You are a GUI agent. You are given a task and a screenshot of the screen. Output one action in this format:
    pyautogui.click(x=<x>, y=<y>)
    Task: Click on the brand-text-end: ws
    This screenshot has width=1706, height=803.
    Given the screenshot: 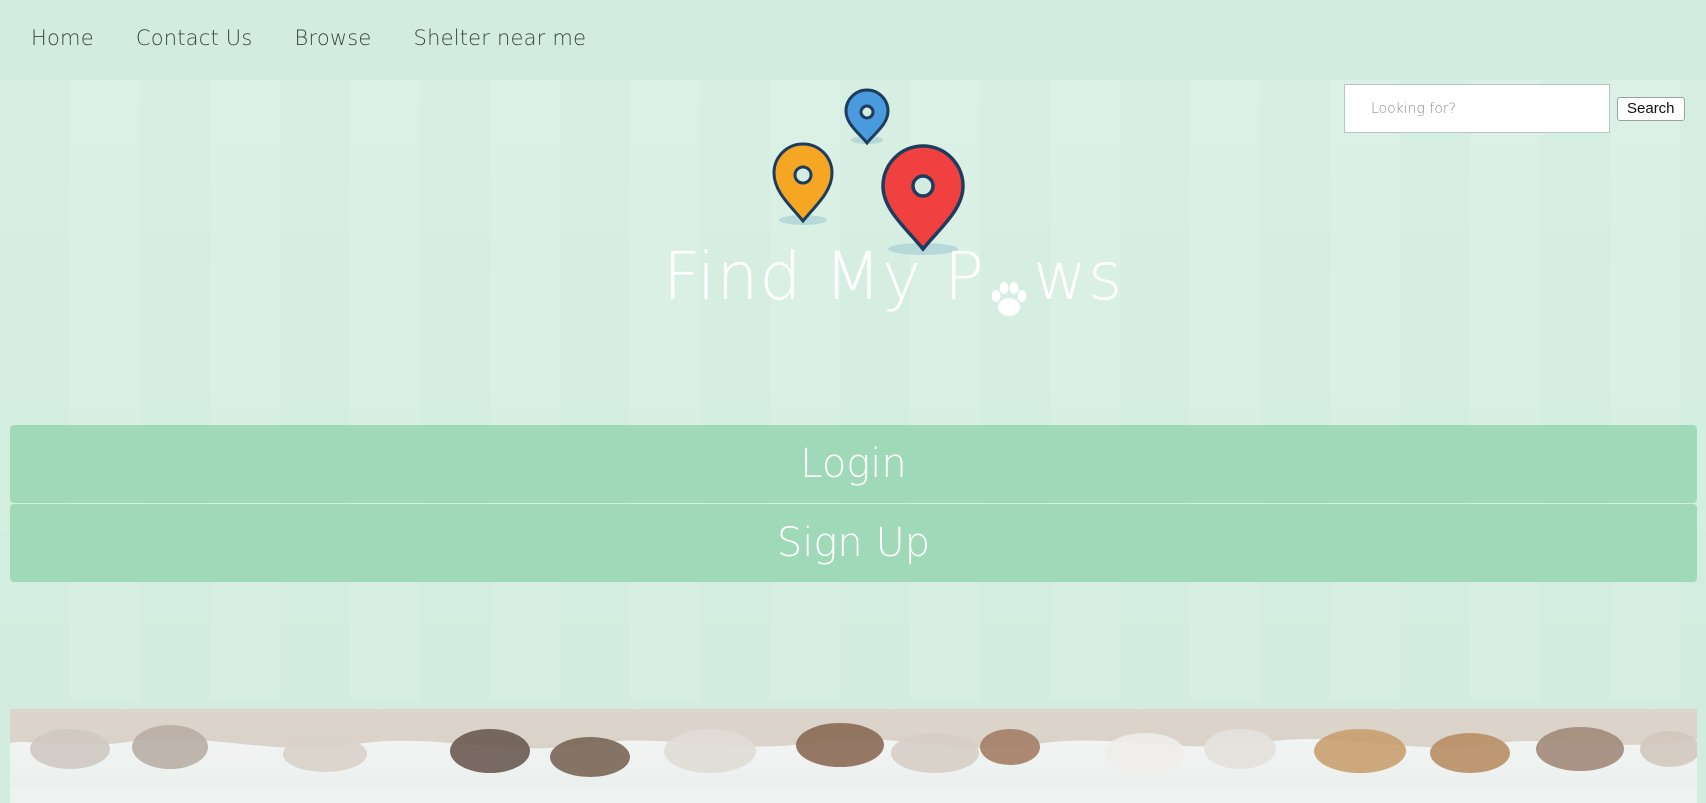 What is the action you would take?
    pyautogui.click(x=1078, y=276)
    